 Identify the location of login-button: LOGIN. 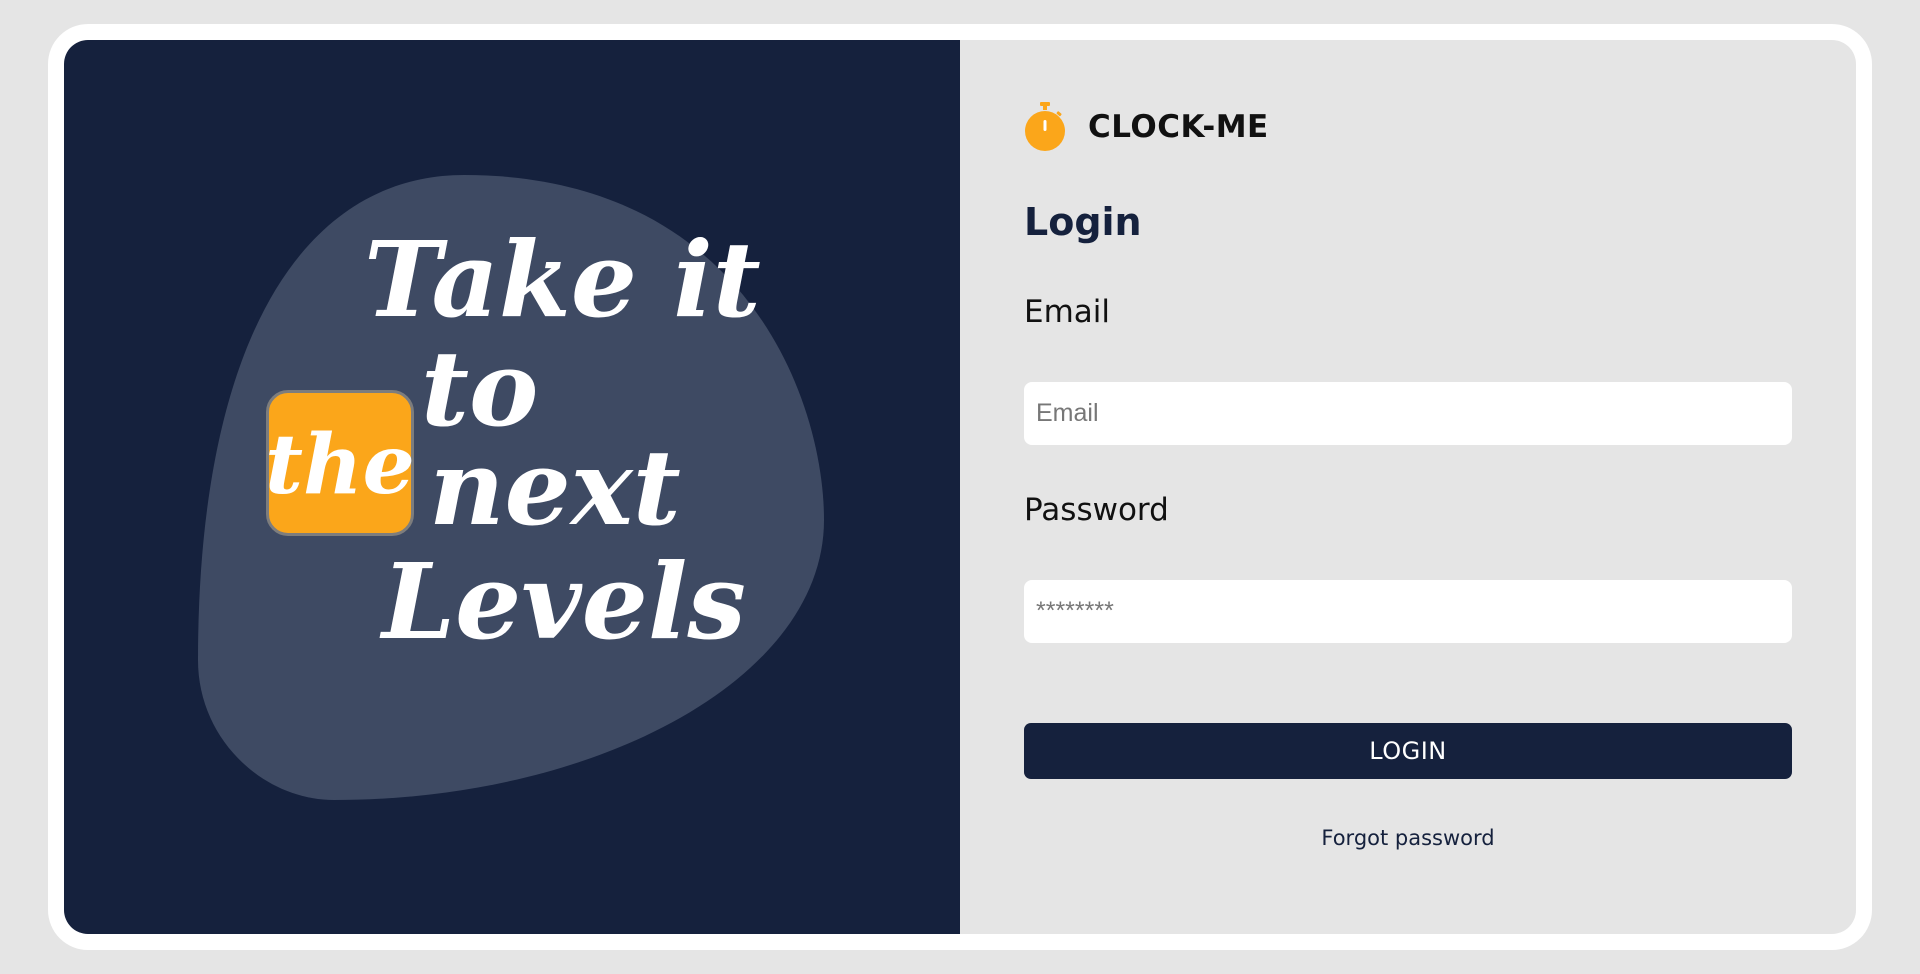
(1408, 751).